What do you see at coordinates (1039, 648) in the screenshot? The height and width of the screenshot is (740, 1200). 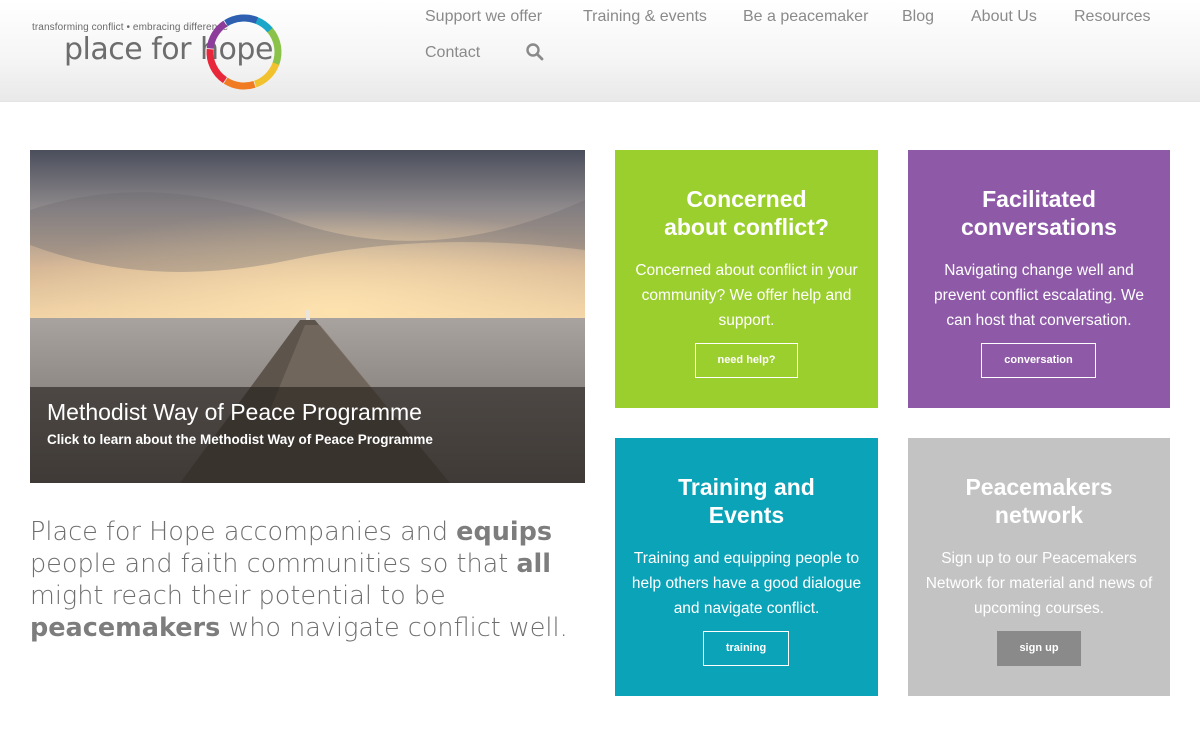 I see `sign-up-button: sign up` at bounding box center [1039, 648].